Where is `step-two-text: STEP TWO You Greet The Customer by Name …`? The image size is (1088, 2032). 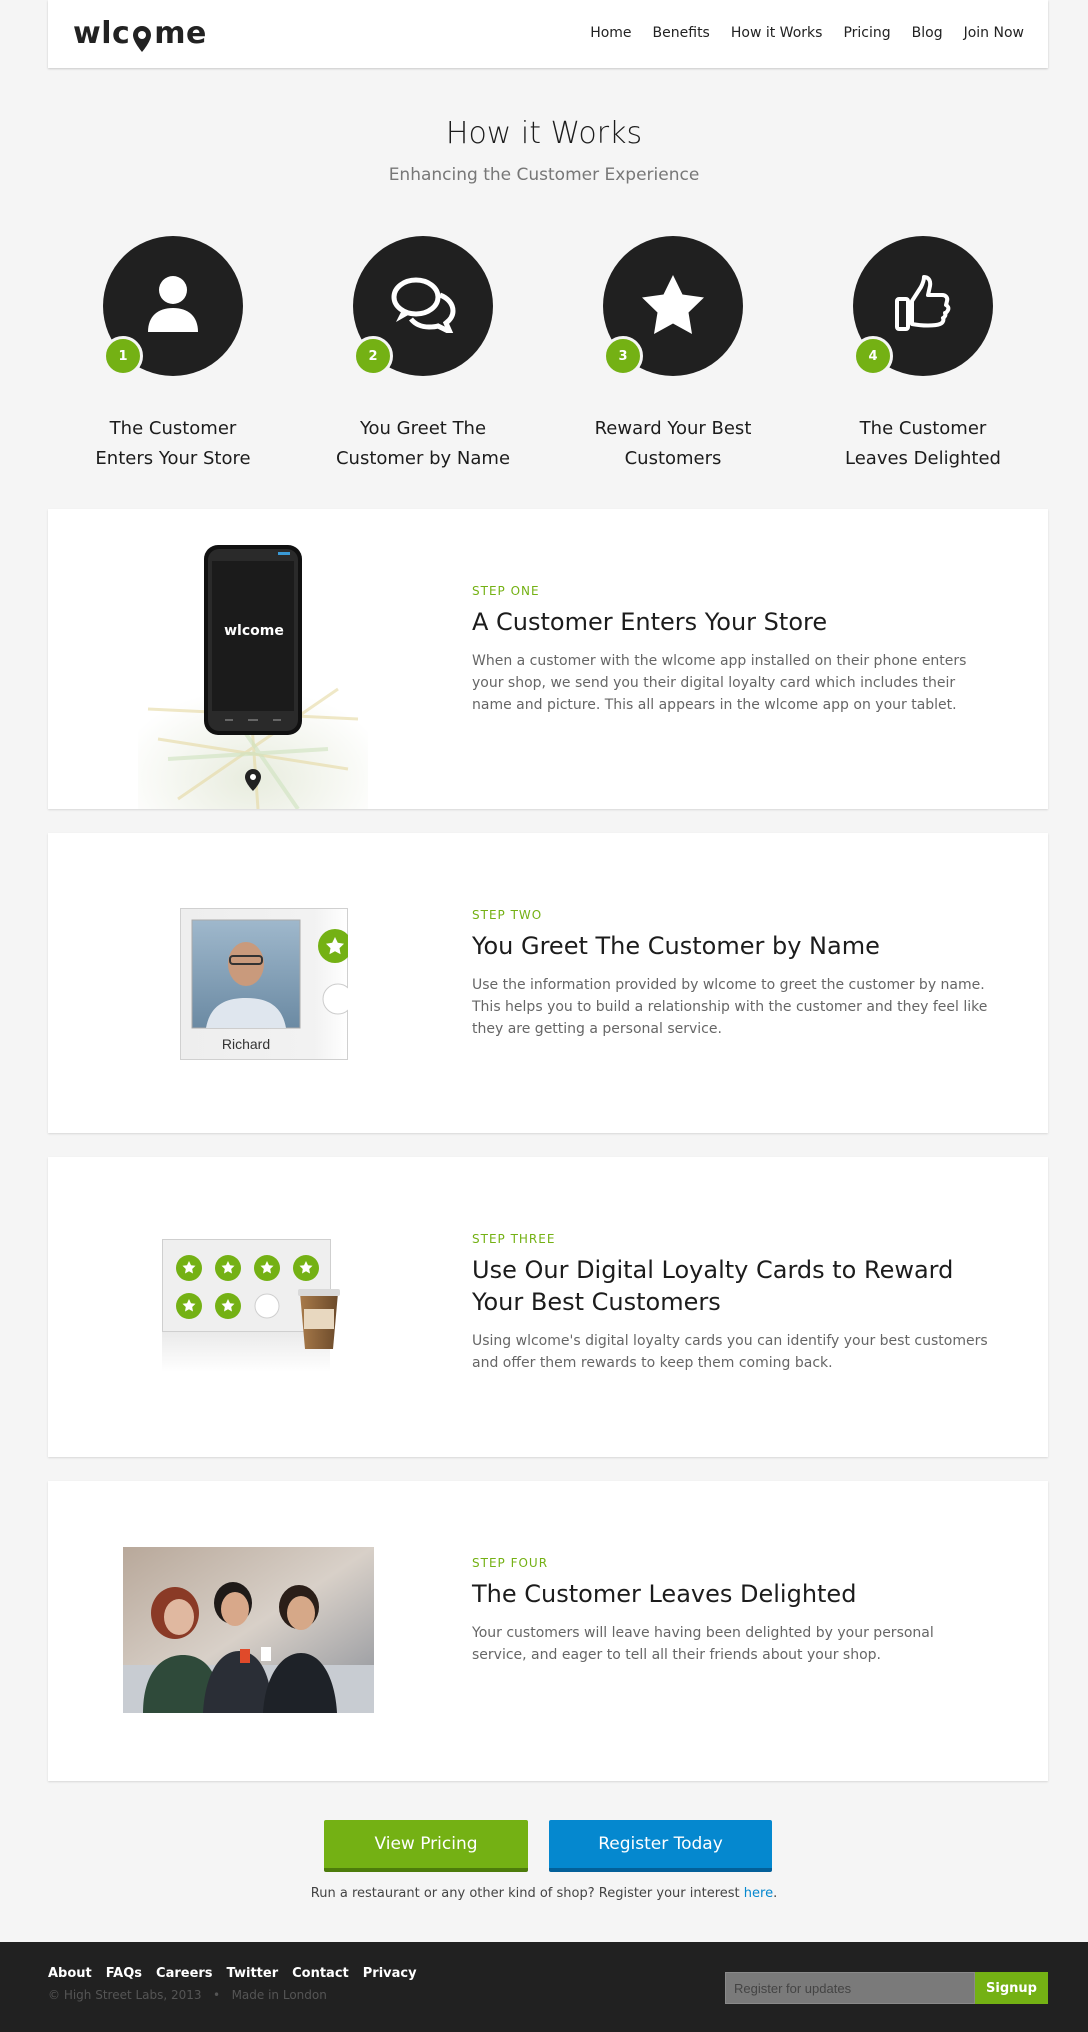 step-two-text: STEP TWO You Greet The Customer by Name … is located at coordinates (732, 974).